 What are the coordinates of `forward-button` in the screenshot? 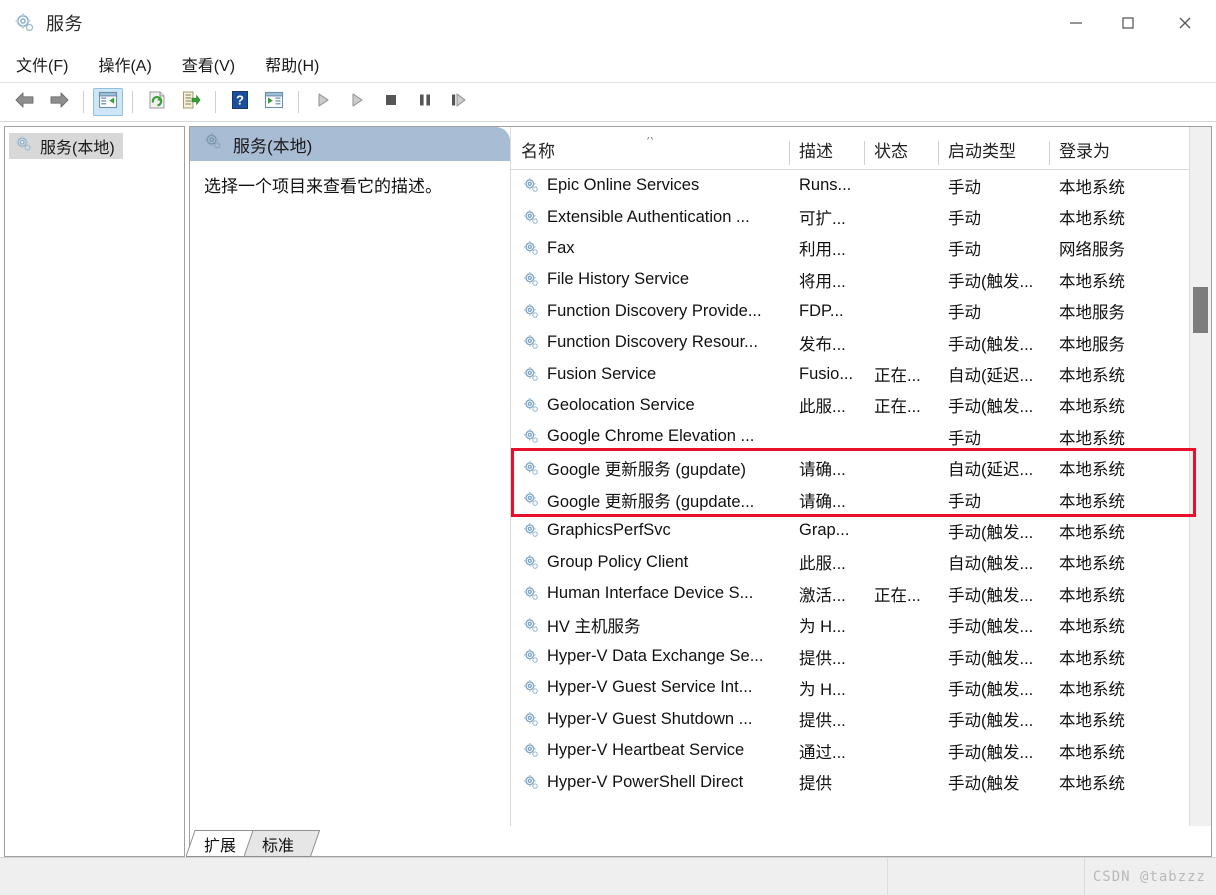 It's located at (59, 102).